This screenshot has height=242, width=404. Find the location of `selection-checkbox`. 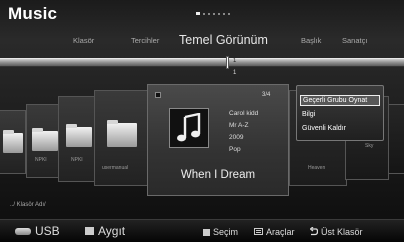

selection-checkbox is located at coordinates (158, 95).